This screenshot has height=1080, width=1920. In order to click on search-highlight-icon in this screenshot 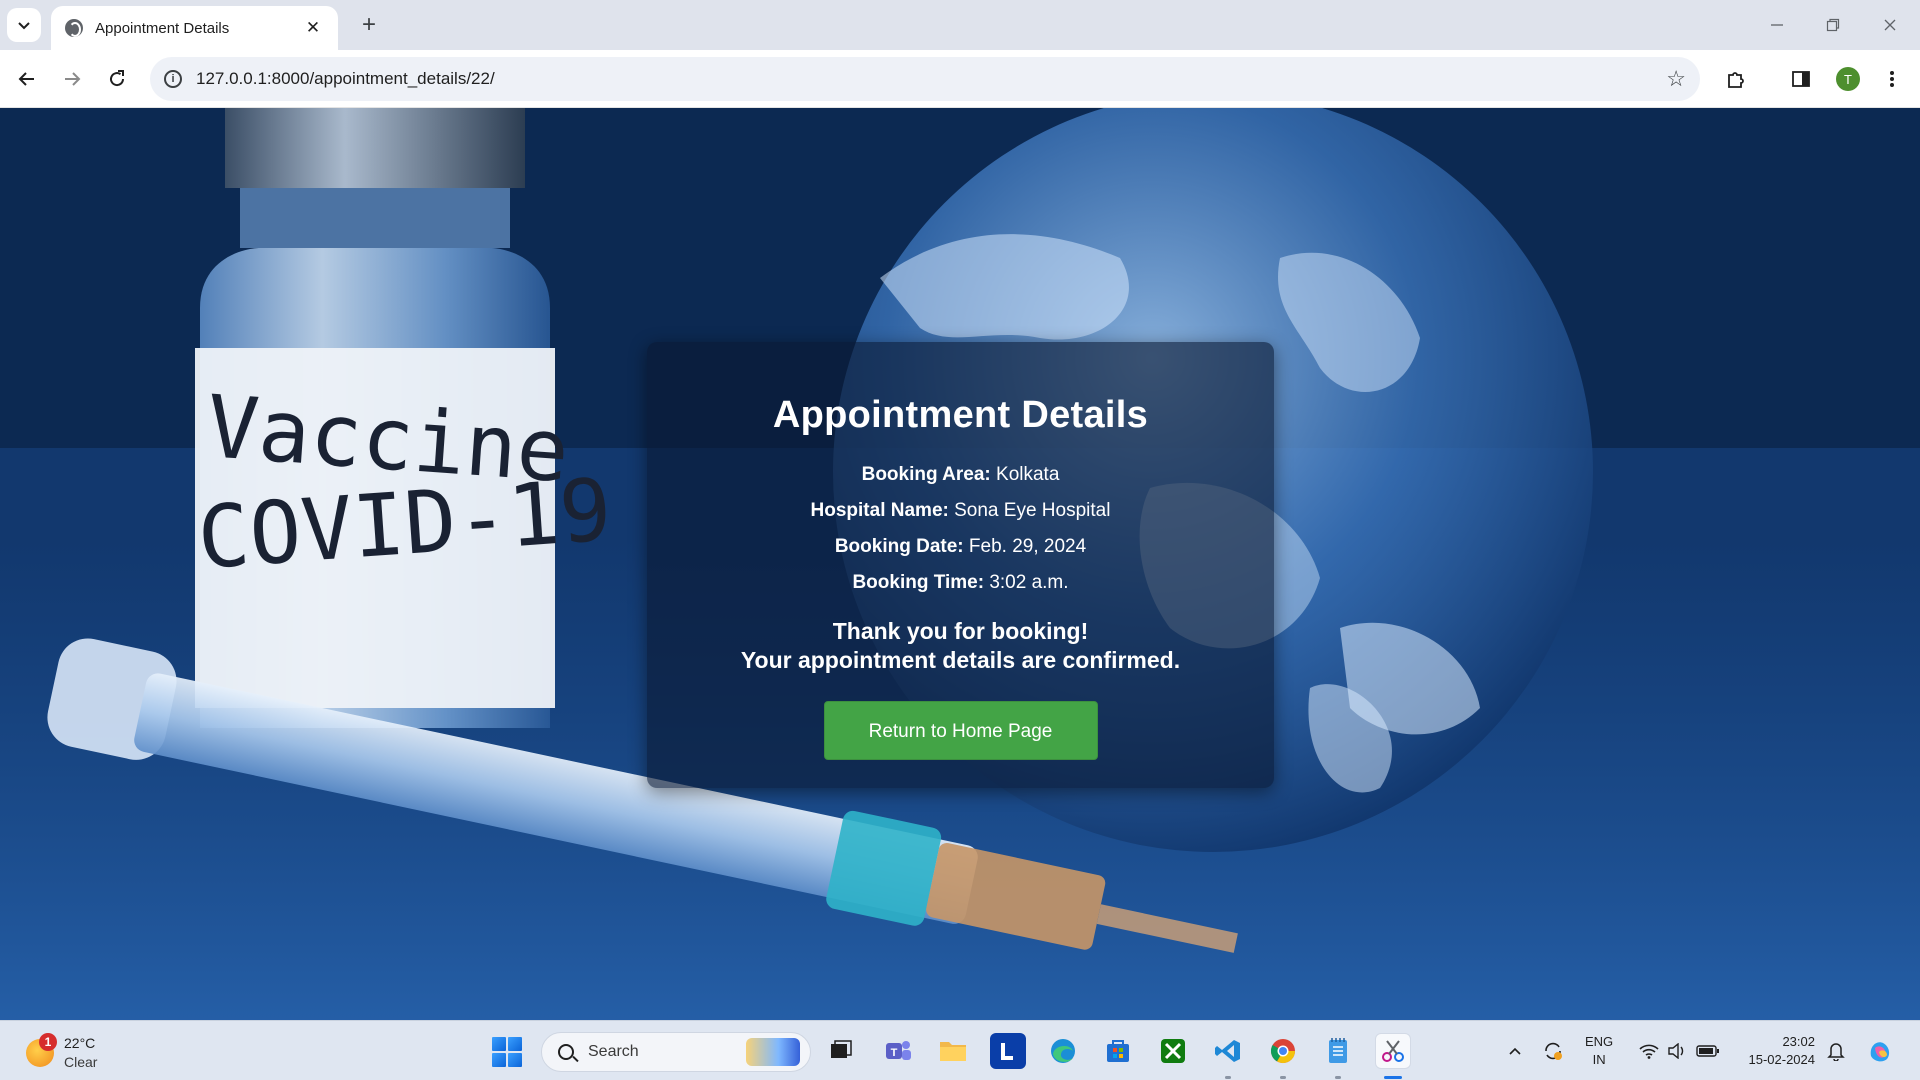, I will do `click(773, 1052)`.